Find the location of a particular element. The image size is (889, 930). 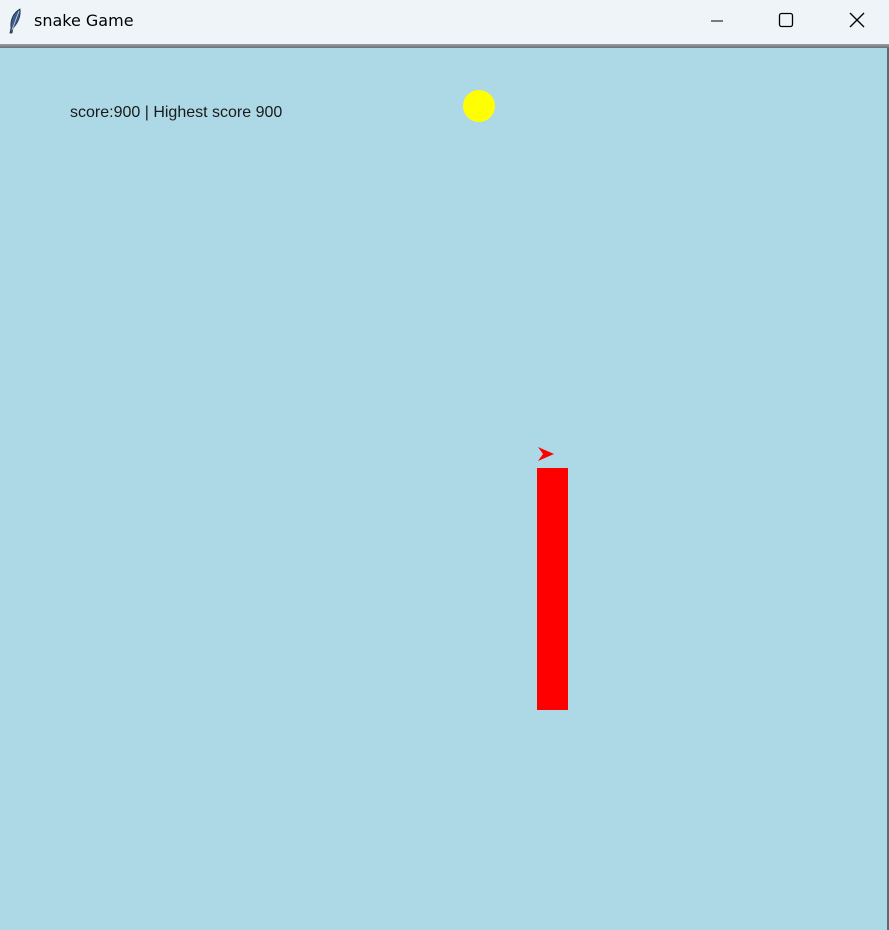

window-title: snake Game is located at coordinates (84, 20).